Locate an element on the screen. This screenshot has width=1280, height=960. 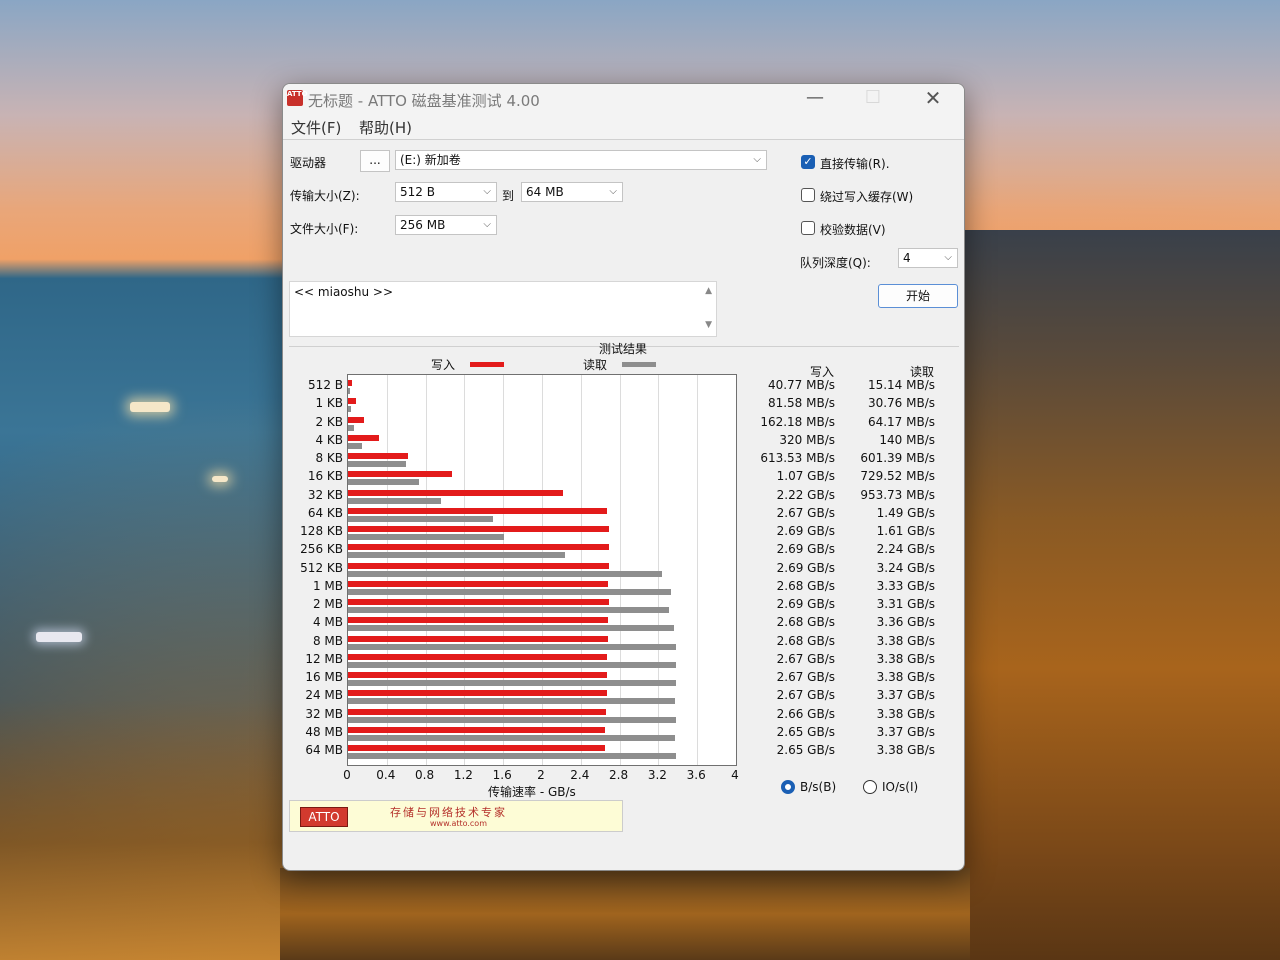
atto-banner: ATTO 存储与网络技术专家 www.atto.com is located at coordinates (456, 816).